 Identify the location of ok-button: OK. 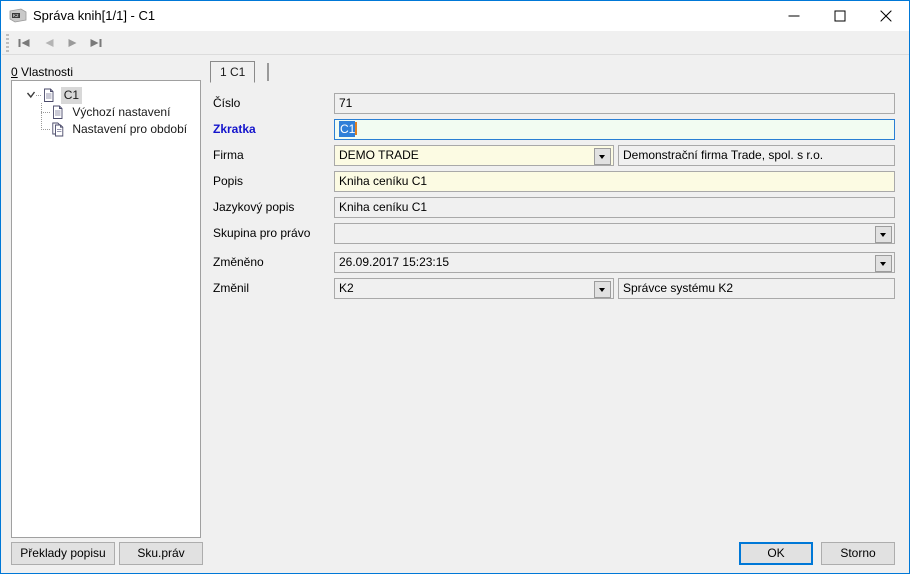
(776, 553).